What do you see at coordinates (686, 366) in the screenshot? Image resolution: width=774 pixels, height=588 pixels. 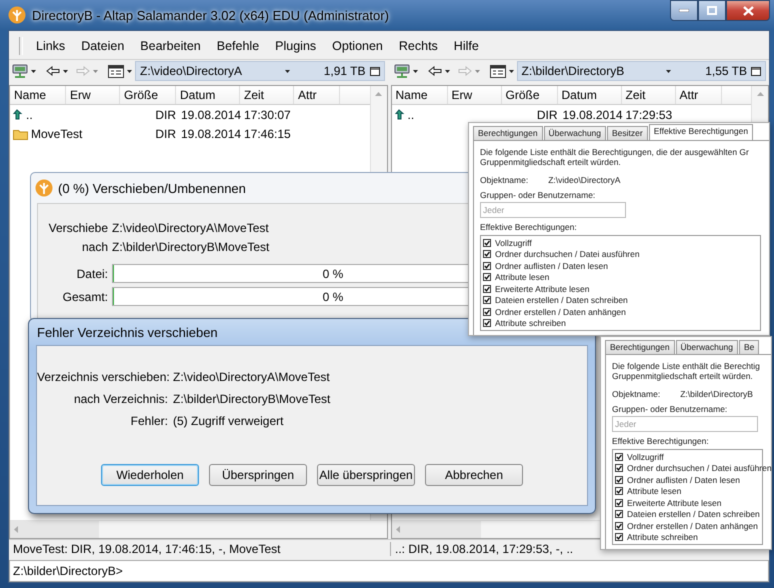 I see `description-text: Die folgende Liste enthält die Berechtig` at bounding box center [686, 366].